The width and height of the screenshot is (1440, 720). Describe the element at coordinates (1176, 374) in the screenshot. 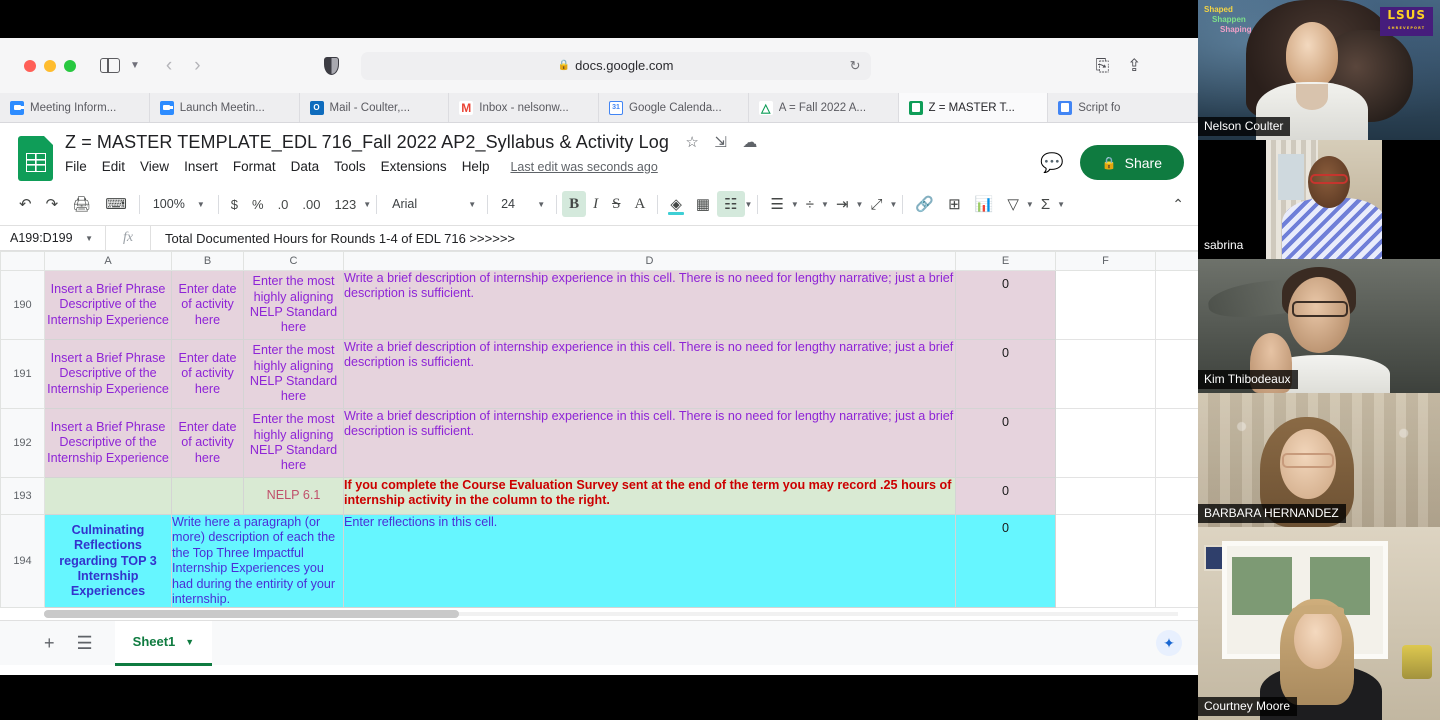

I see `cell-g191` at that location.